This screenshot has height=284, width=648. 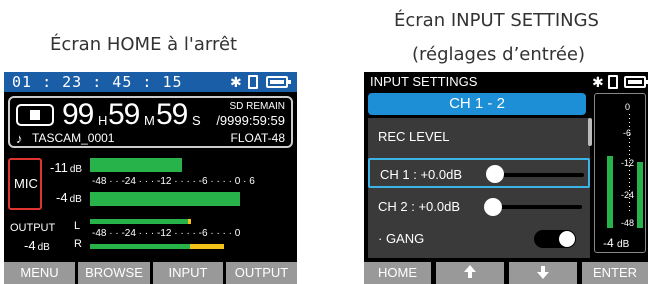 What do you see at coordinates (103, 120) in the screenshot?
I see `hours-unit: H` at bounding box center [103, 120].